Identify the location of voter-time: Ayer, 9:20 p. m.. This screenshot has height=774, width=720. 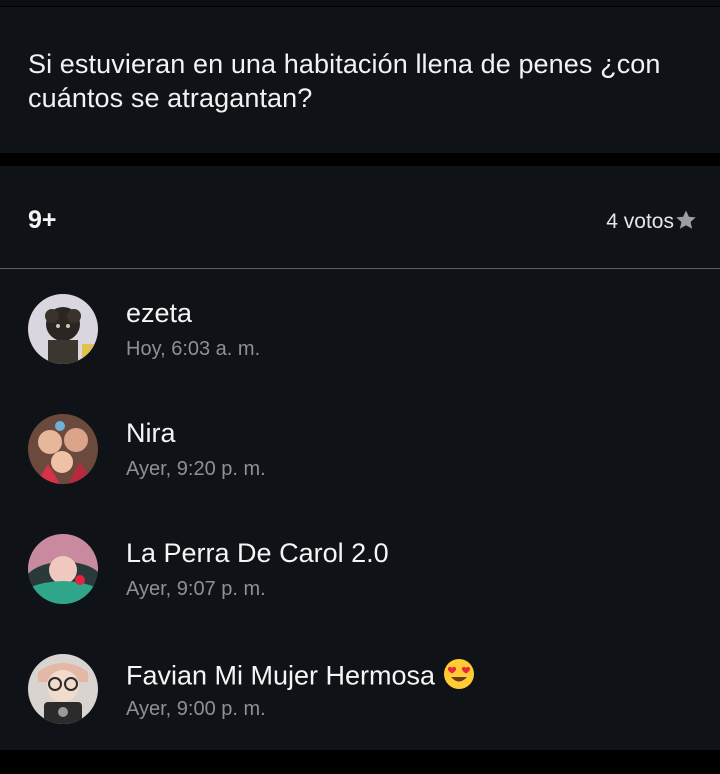
(196, 469).